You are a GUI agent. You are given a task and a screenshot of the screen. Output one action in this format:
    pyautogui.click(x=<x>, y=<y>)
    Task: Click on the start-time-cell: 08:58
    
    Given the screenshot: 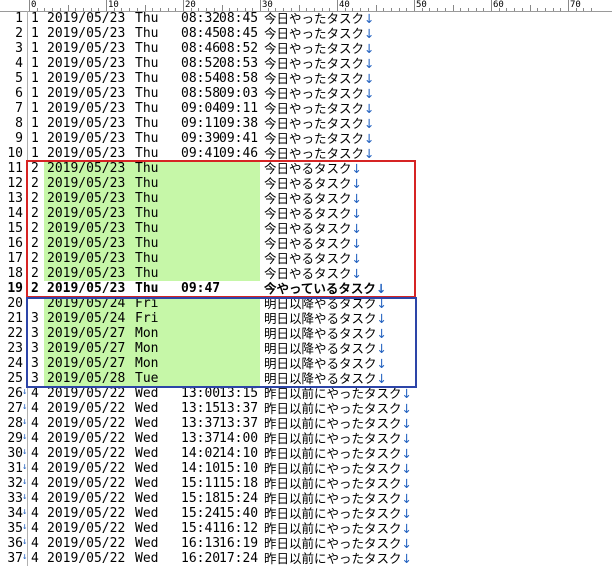 What is the action you would take?
    pyautogui.click(x=201, y=93)
    